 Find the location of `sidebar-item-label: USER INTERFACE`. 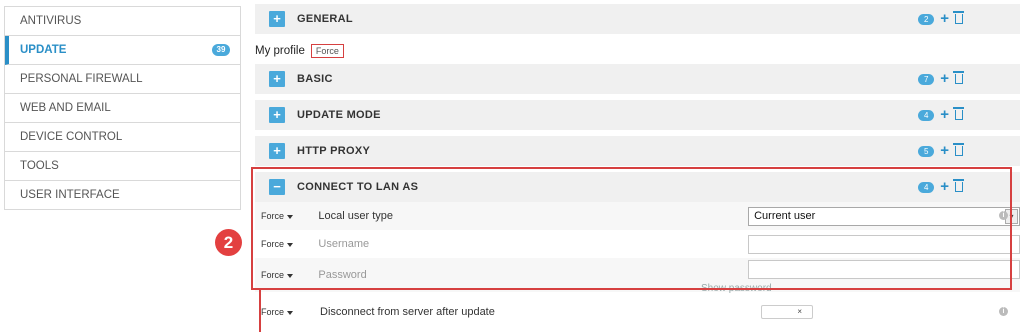

sidebar-item-label: USER INTERFACE is located at coordinates (70, 195).